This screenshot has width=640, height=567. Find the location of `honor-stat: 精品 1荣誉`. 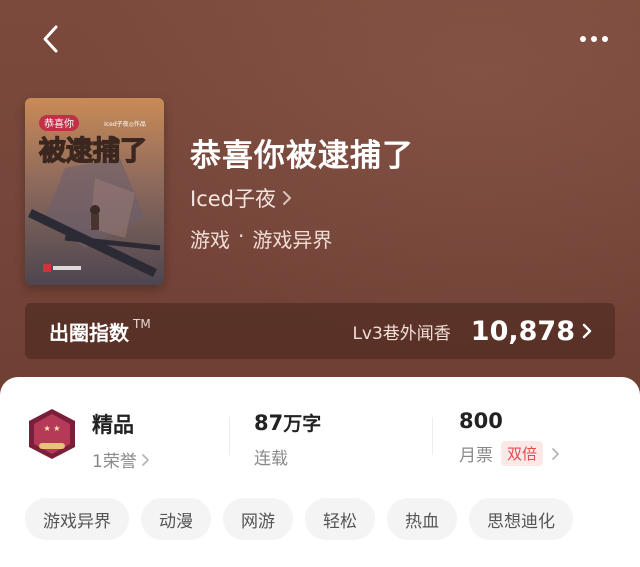

honor-stat: 精品 1荣誉 is located at coordinates (121, 440).